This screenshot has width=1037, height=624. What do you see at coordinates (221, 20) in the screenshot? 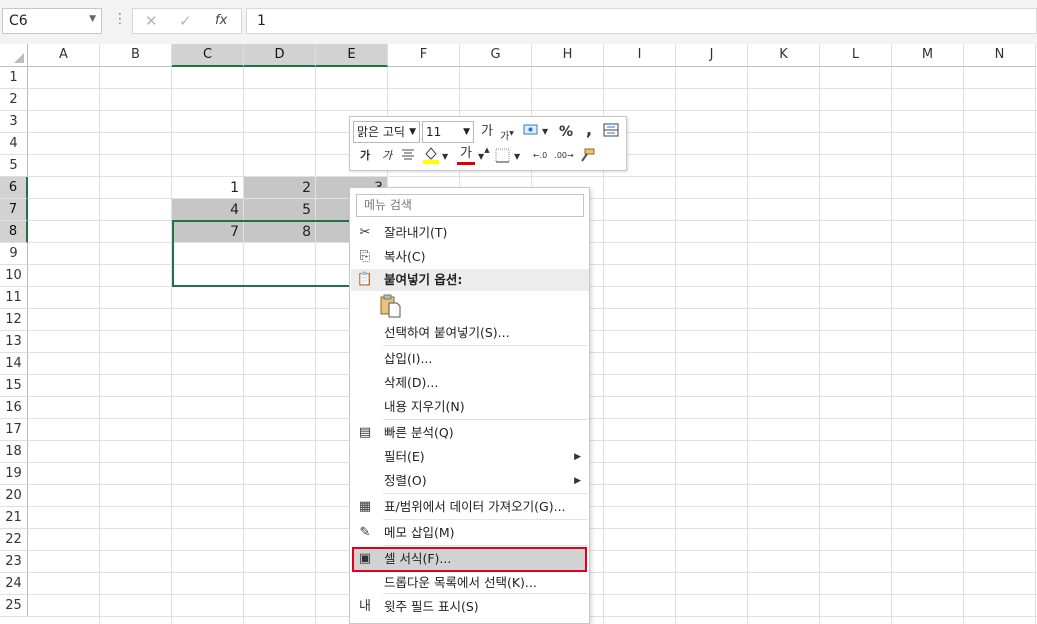
I see `insert-function-icon: fx` at bounding box center [221, 20].